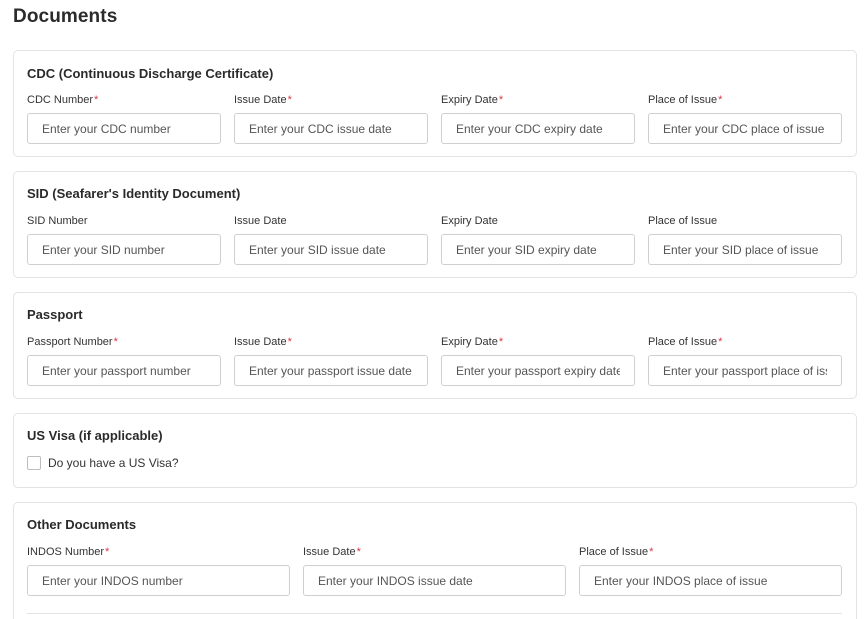  What do you see at coordinates (124, 128) in the screenshot?
I see `cdc-number-input` at bounding box center [124, 128].